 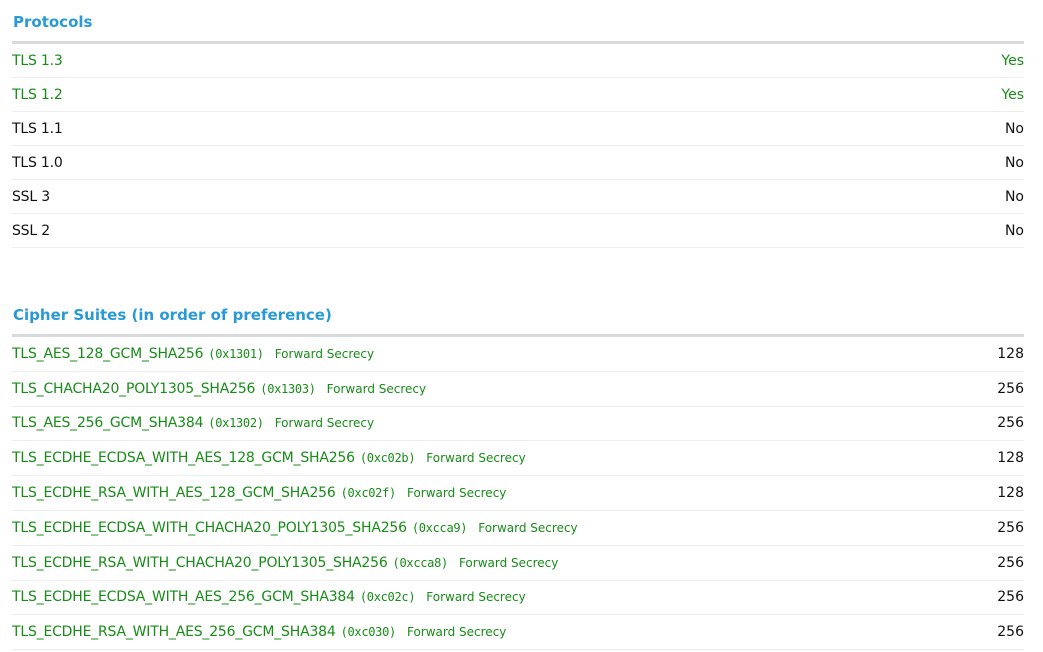 I want to click on cipher-hex-code: (0xc02b), so click(x=387, y=458).